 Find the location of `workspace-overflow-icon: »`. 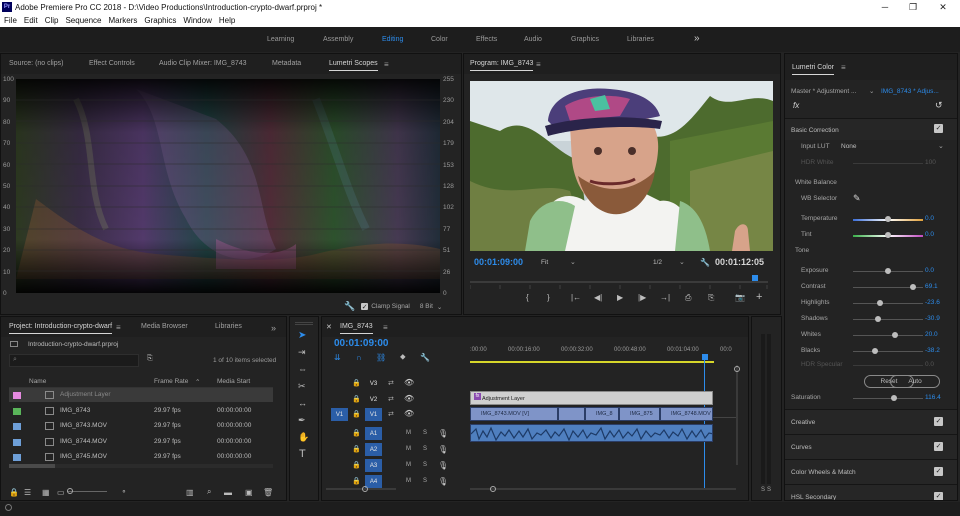

workspace-overflow-icon: » is located at coordinates (697, 38).